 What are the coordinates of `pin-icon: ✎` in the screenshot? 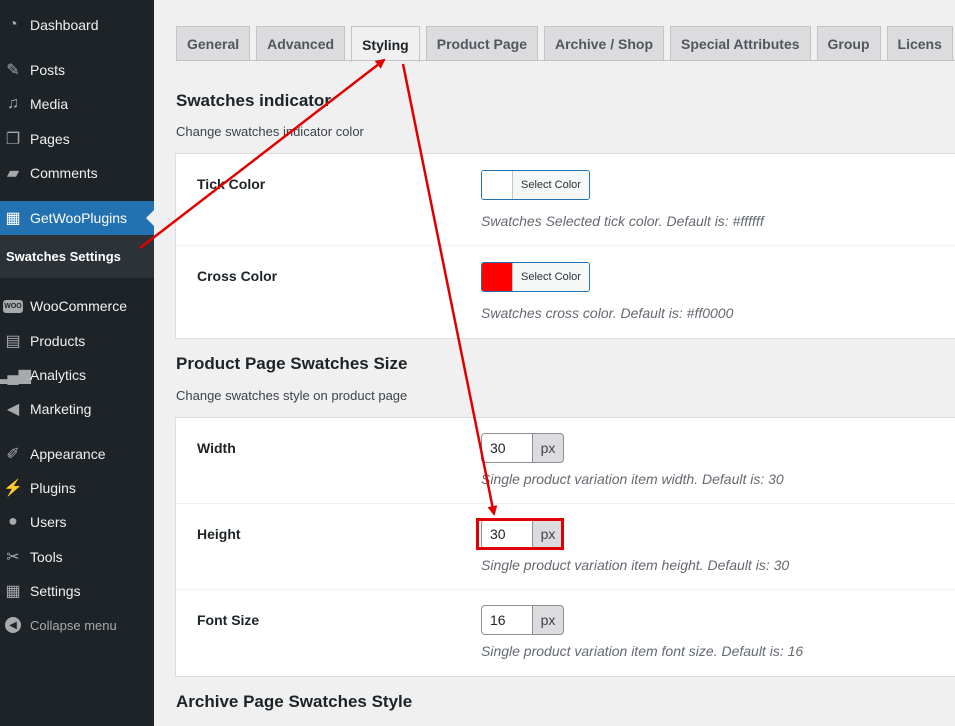 It's located at (13, 70).